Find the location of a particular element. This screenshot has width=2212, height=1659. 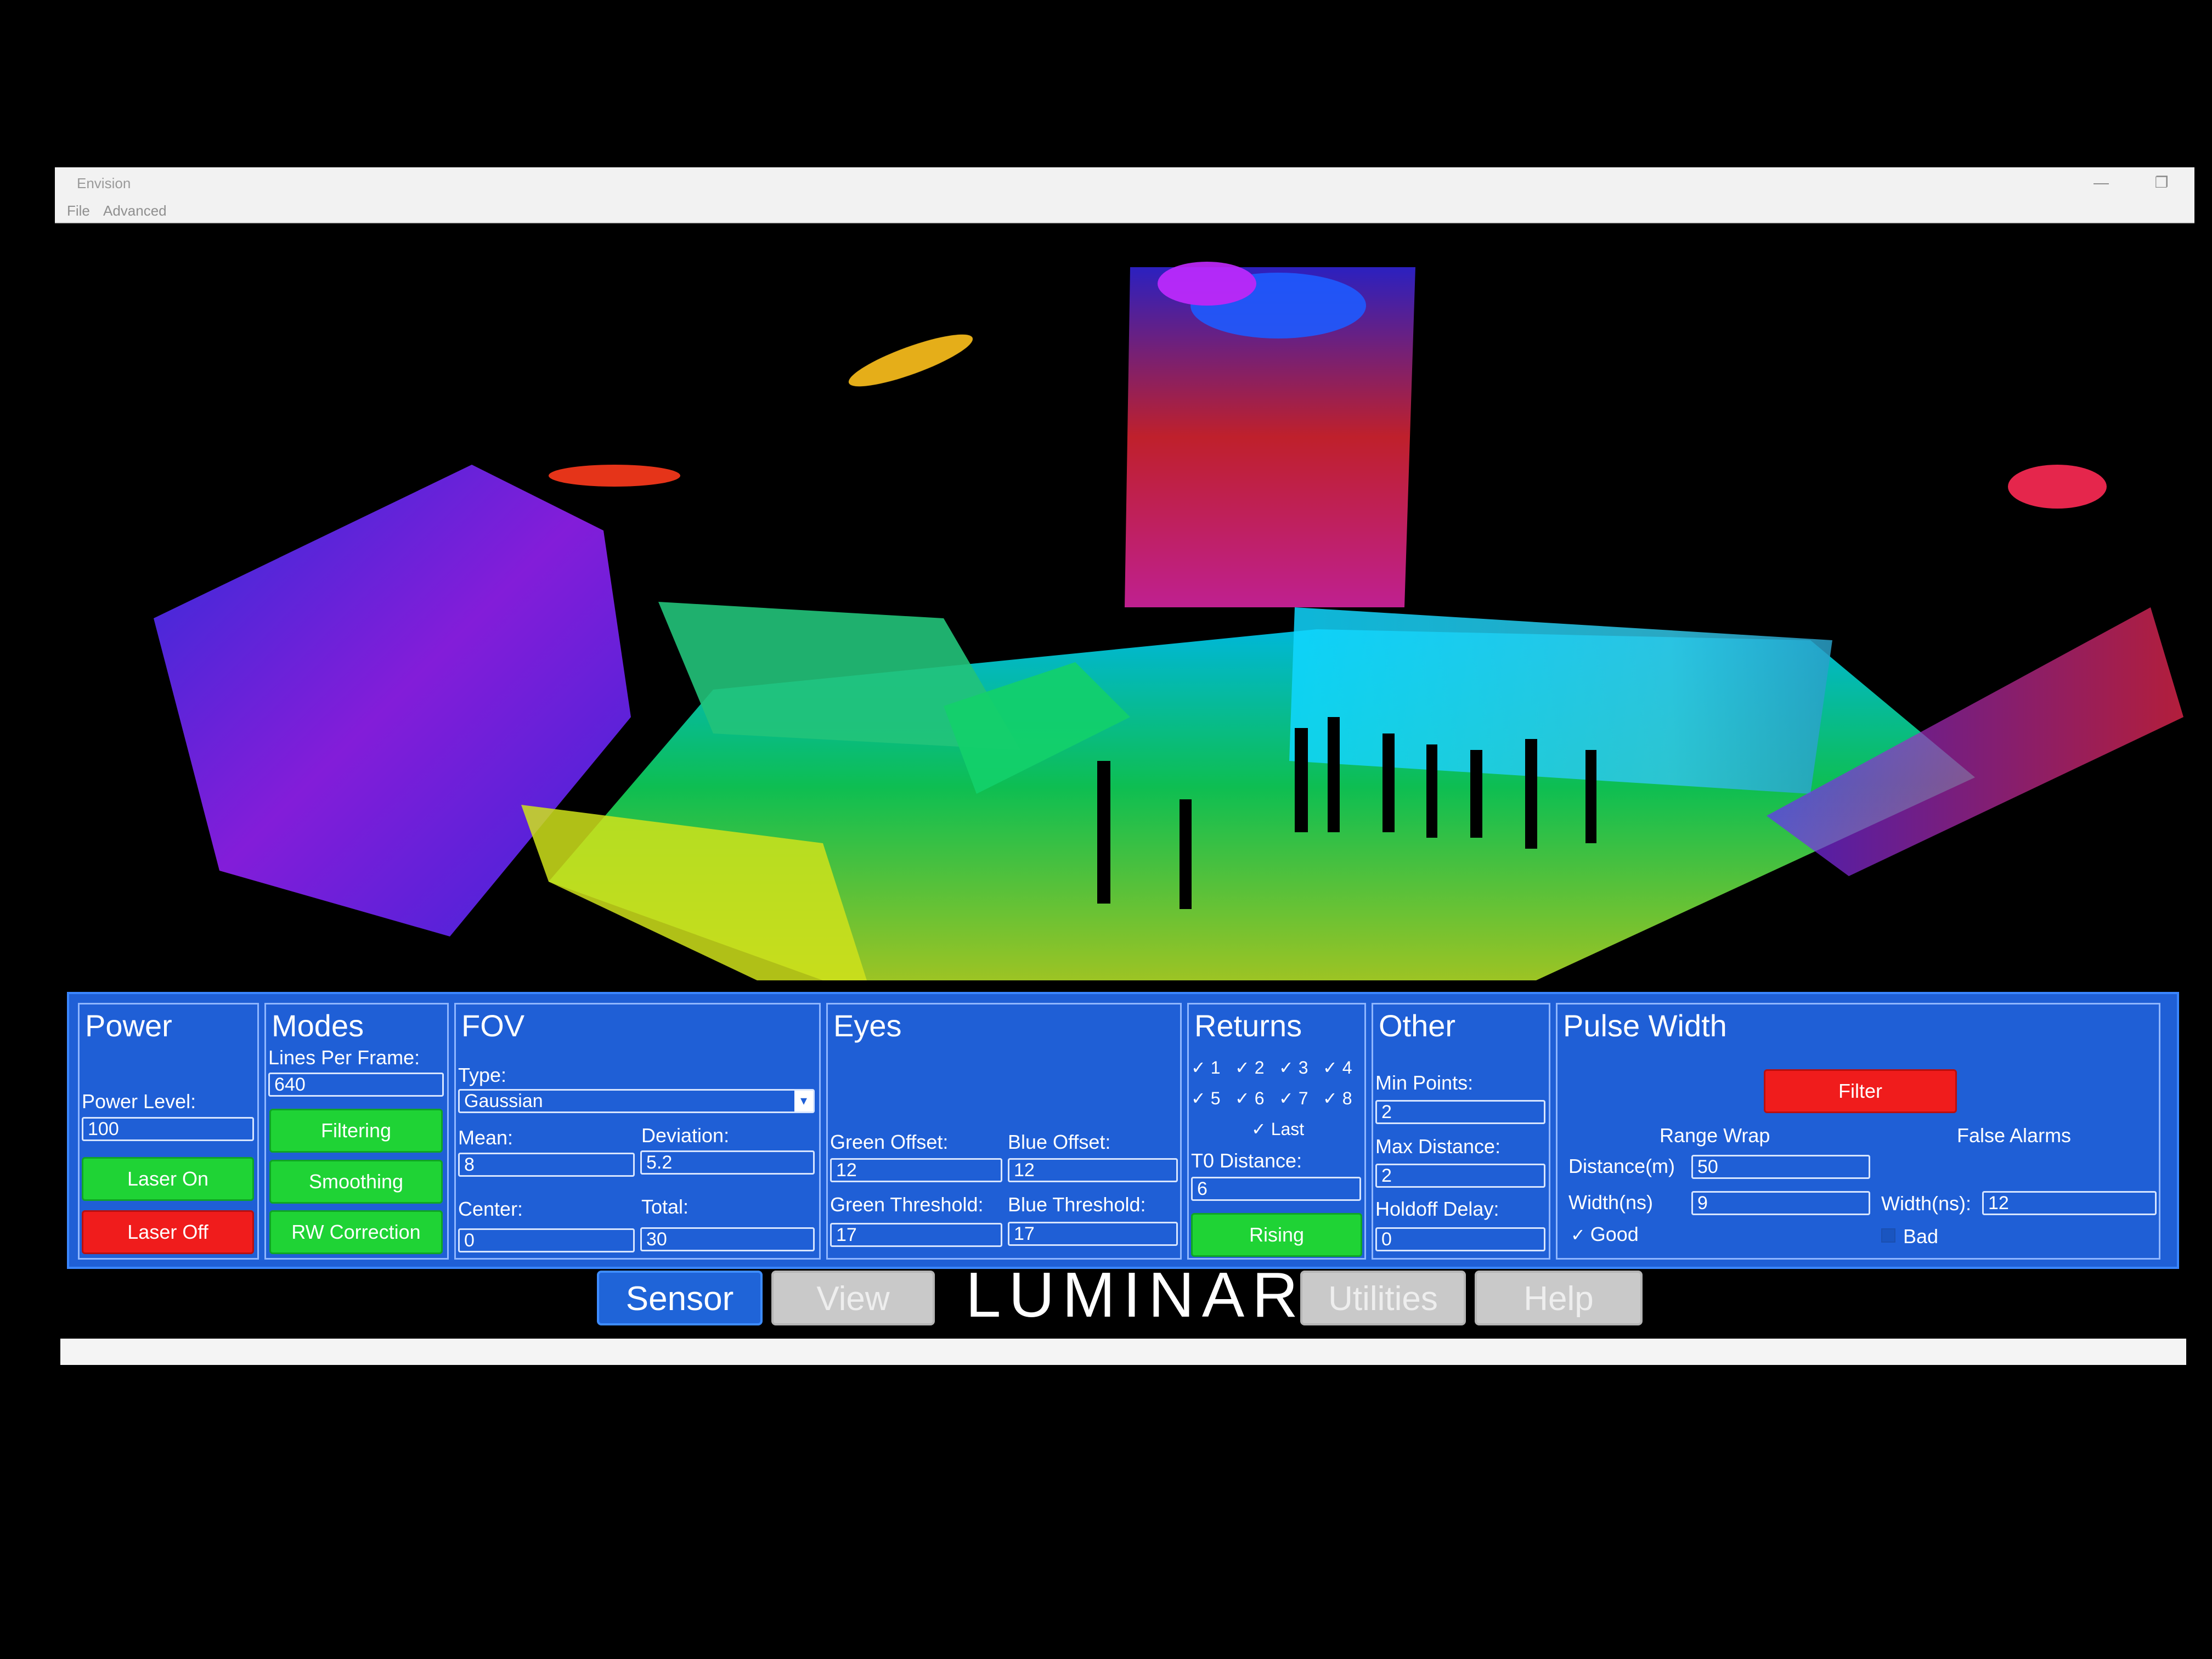

mean-input: 8 is located at coordinates (546, 1165).